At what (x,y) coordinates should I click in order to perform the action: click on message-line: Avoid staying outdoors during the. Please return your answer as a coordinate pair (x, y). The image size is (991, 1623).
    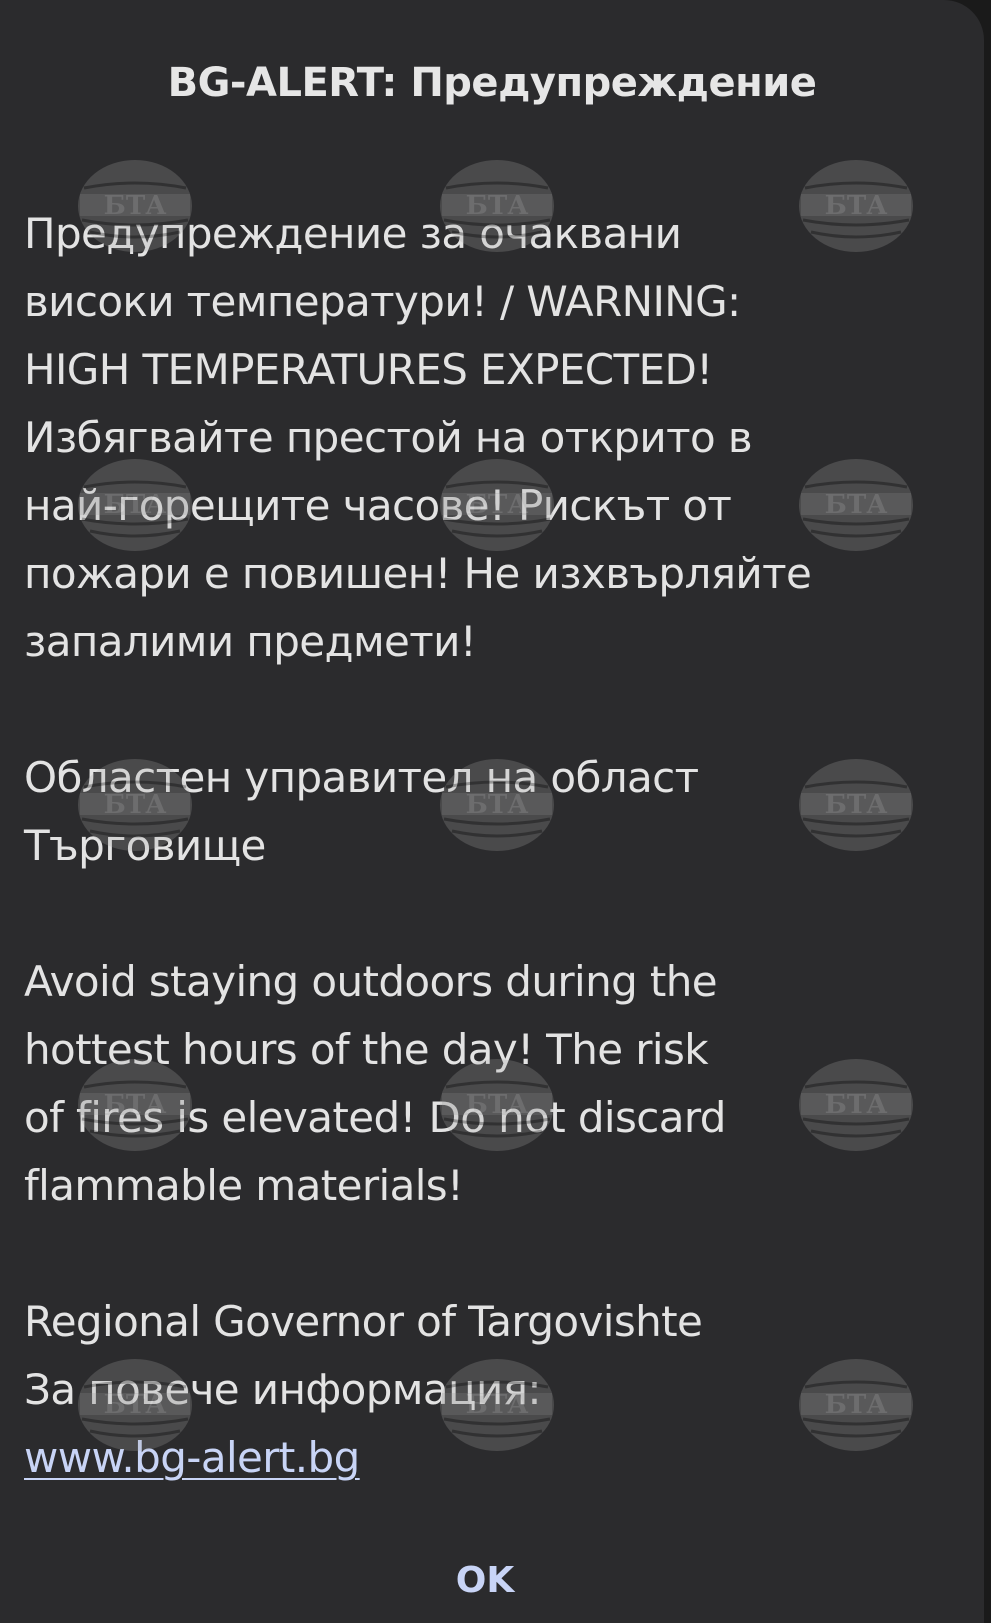
    Looking at the image, I should click on (371, 981).